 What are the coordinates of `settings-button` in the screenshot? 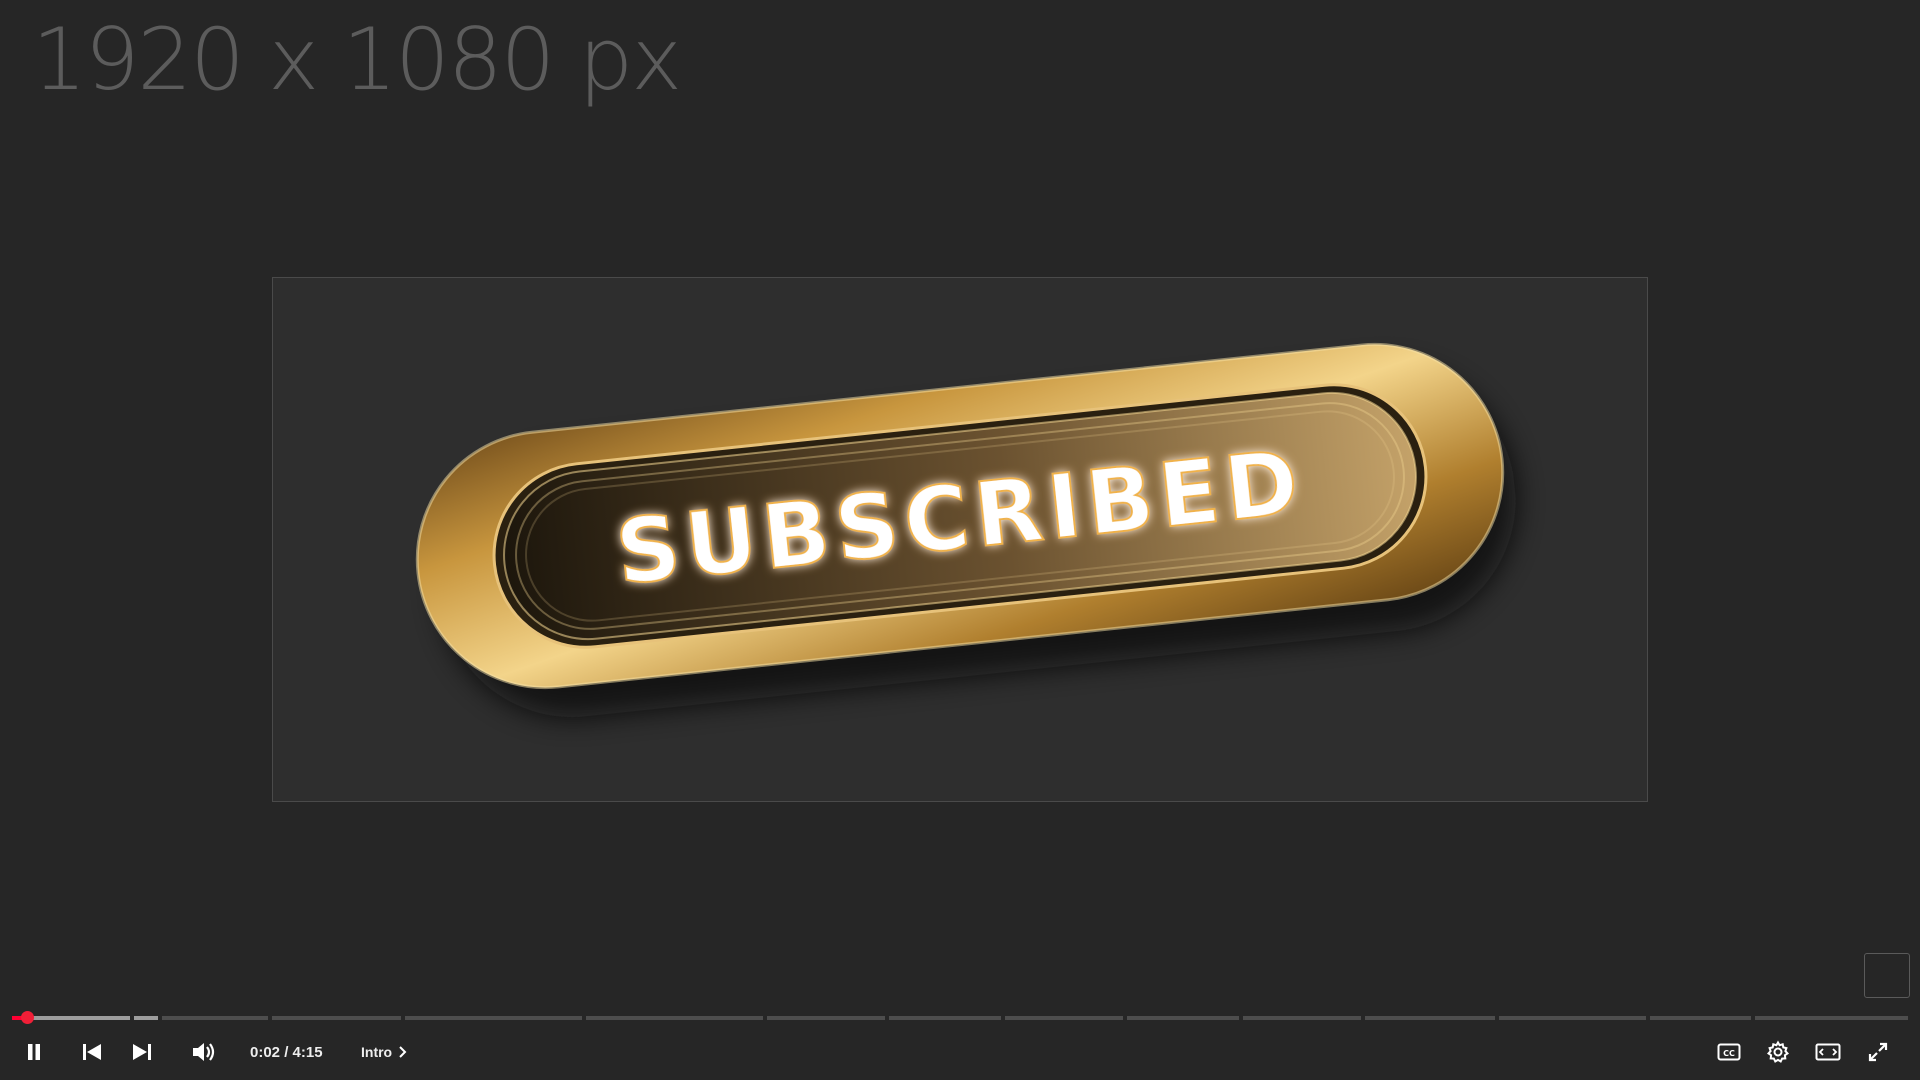 It's located at (1778, 1052).